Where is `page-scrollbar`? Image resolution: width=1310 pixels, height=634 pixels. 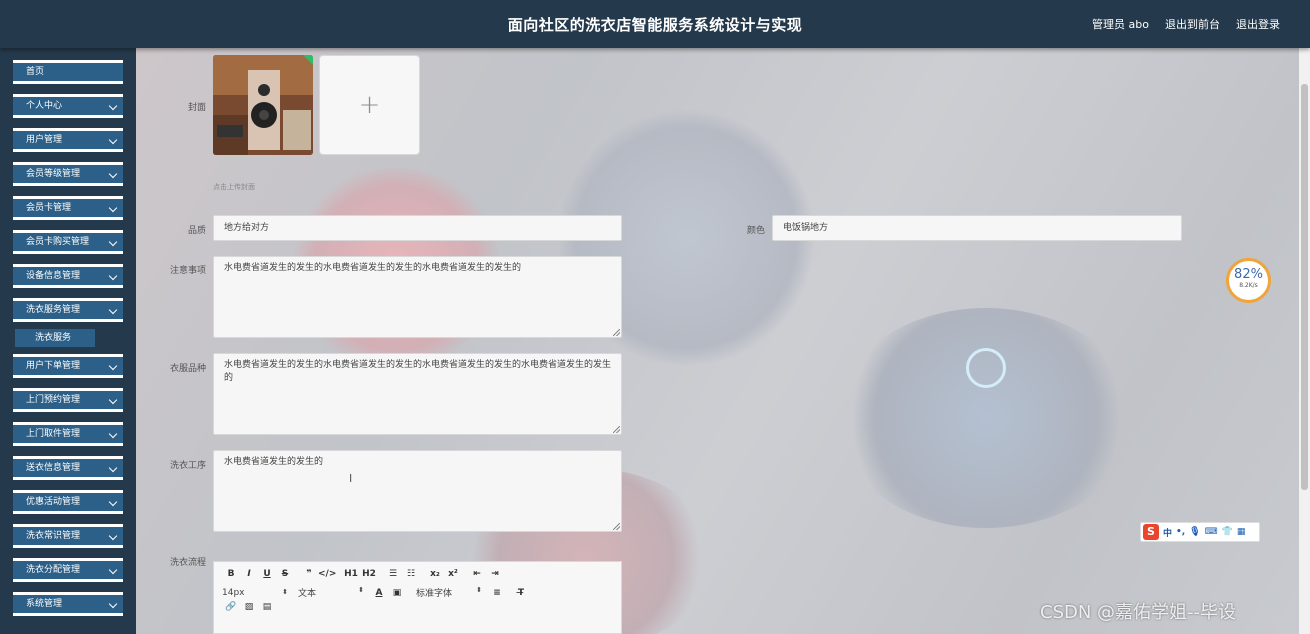 page-scrollbar is located at coordinates (1304, 341).